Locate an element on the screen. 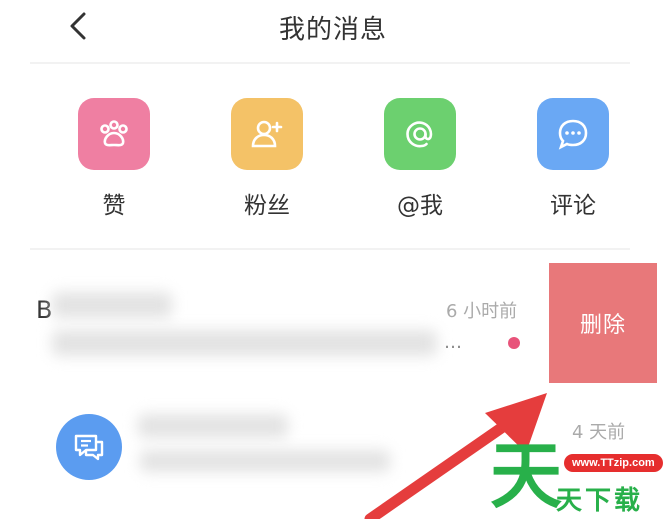  watermark-logo: 天 is located at coordinates (526, 476).